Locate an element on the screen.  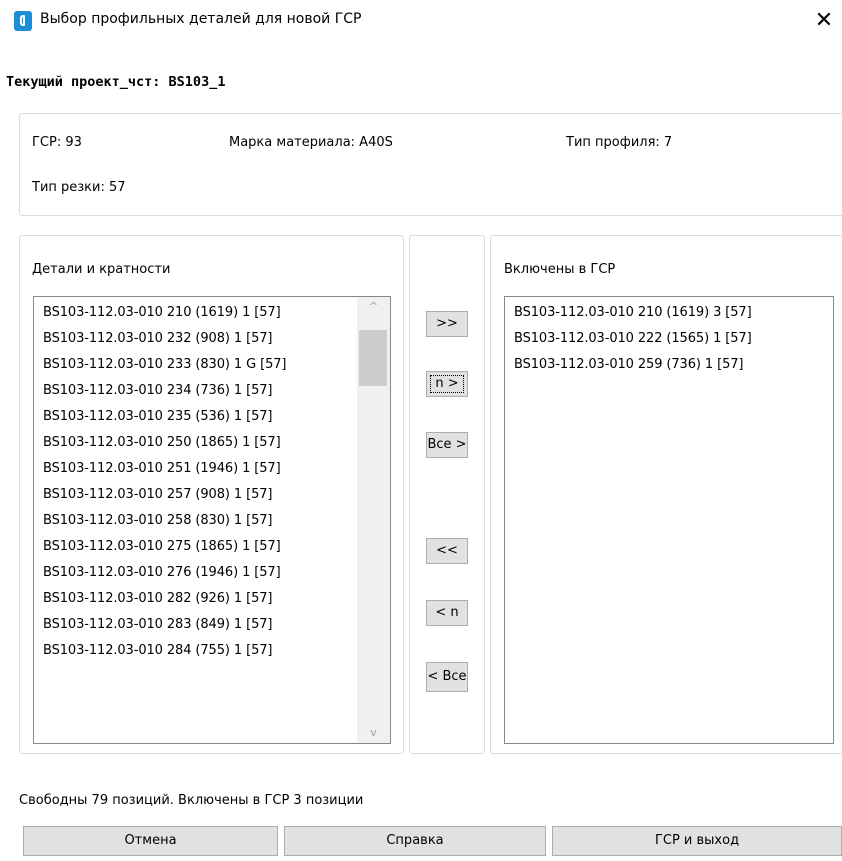
remove-every-button: < Все is located at coordinates (447, 677).